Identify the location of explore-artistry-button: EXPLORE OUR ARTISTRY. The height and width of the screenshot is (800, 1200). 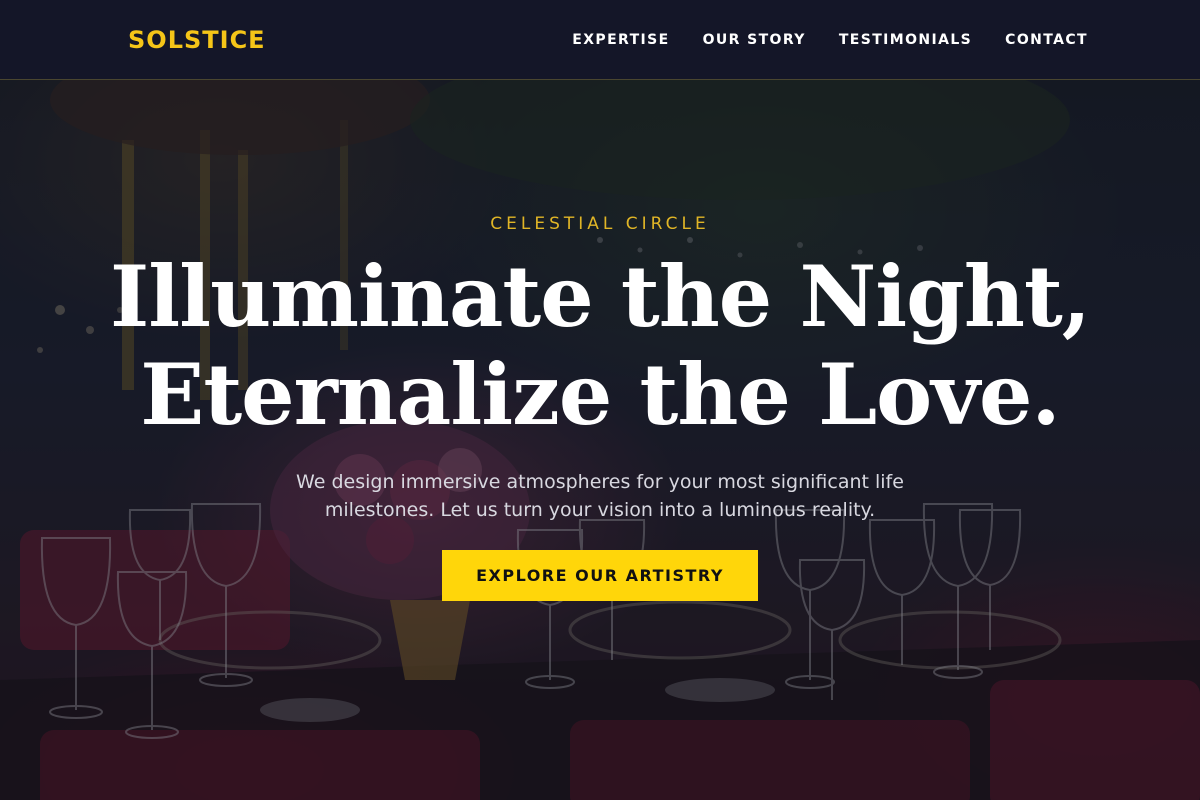
(600, 575).